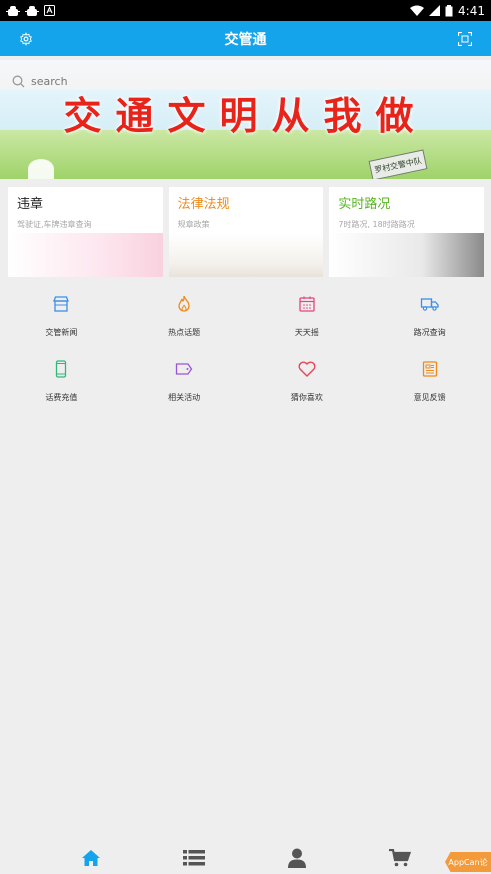 The image size is (491, 874). I want to click on settings-button, so click(26, 38).